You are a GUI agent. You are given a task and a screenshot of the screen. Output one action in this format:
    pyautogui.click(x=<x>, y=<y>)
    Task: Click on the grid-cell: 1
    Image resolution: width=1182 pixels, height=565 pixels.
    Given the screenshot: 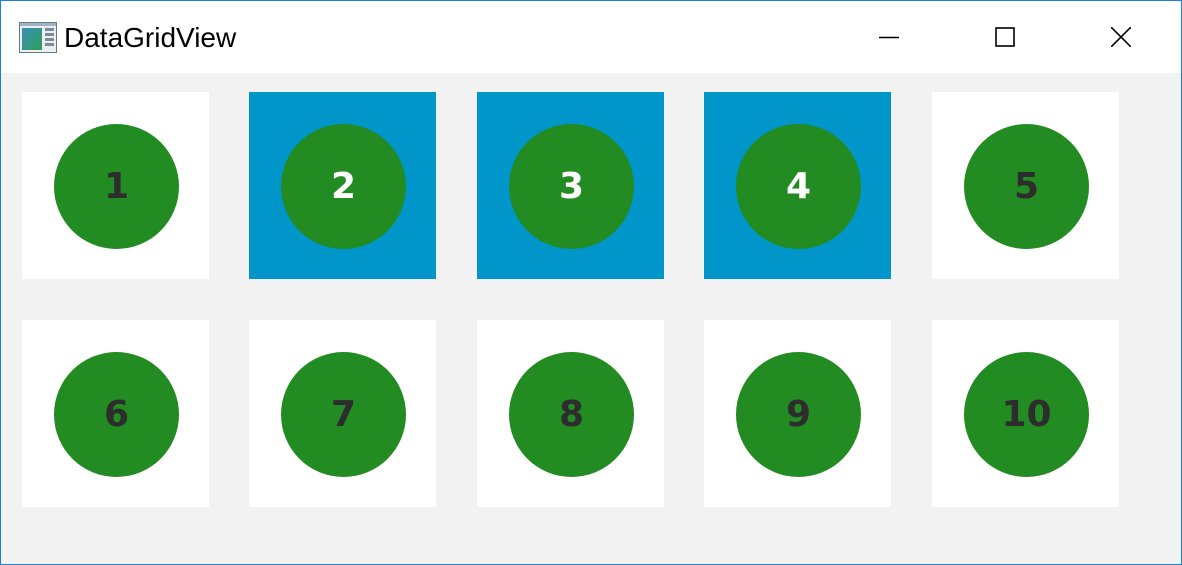 What is the action you would take?
    pyautogui.click(x=115, y=185)
    